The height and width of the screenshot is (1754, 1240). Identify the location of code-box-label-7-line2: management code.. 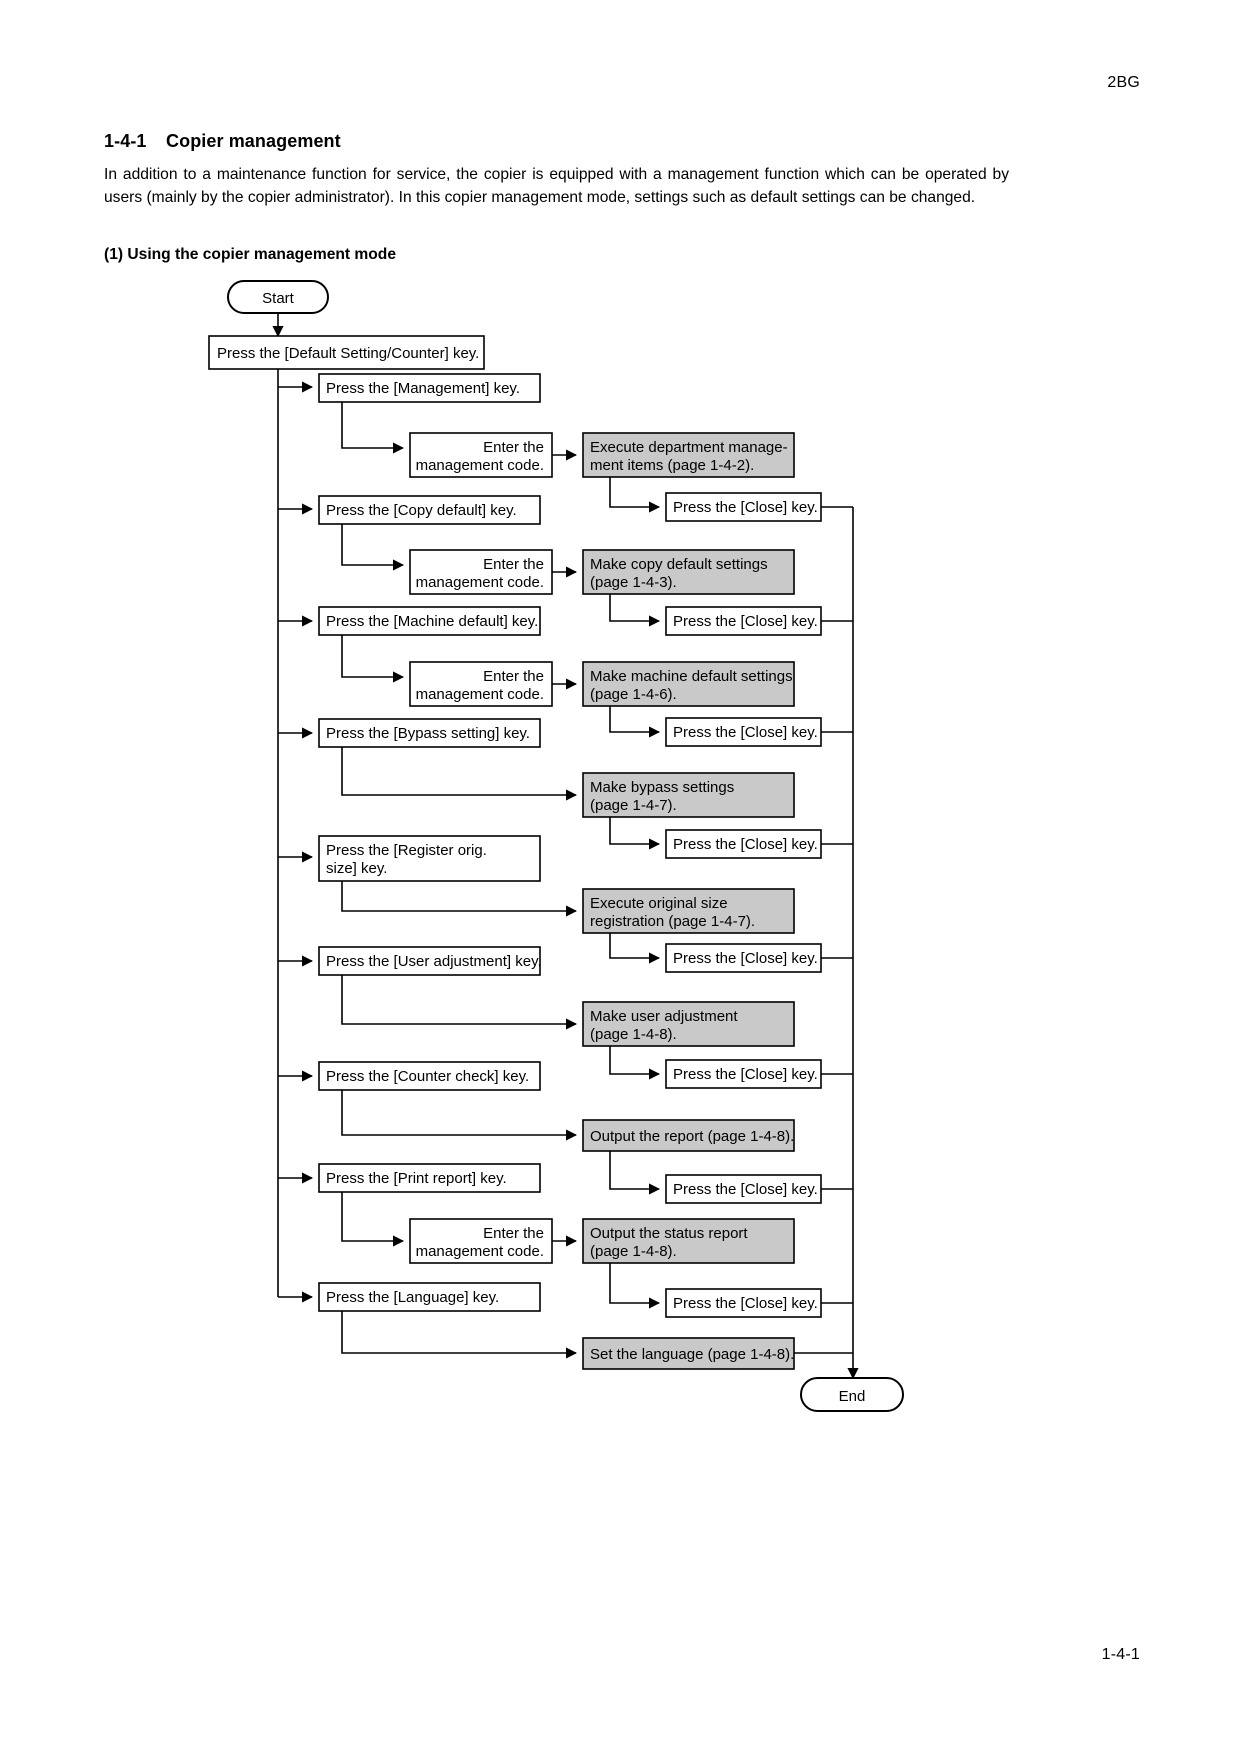
(480, 1251).